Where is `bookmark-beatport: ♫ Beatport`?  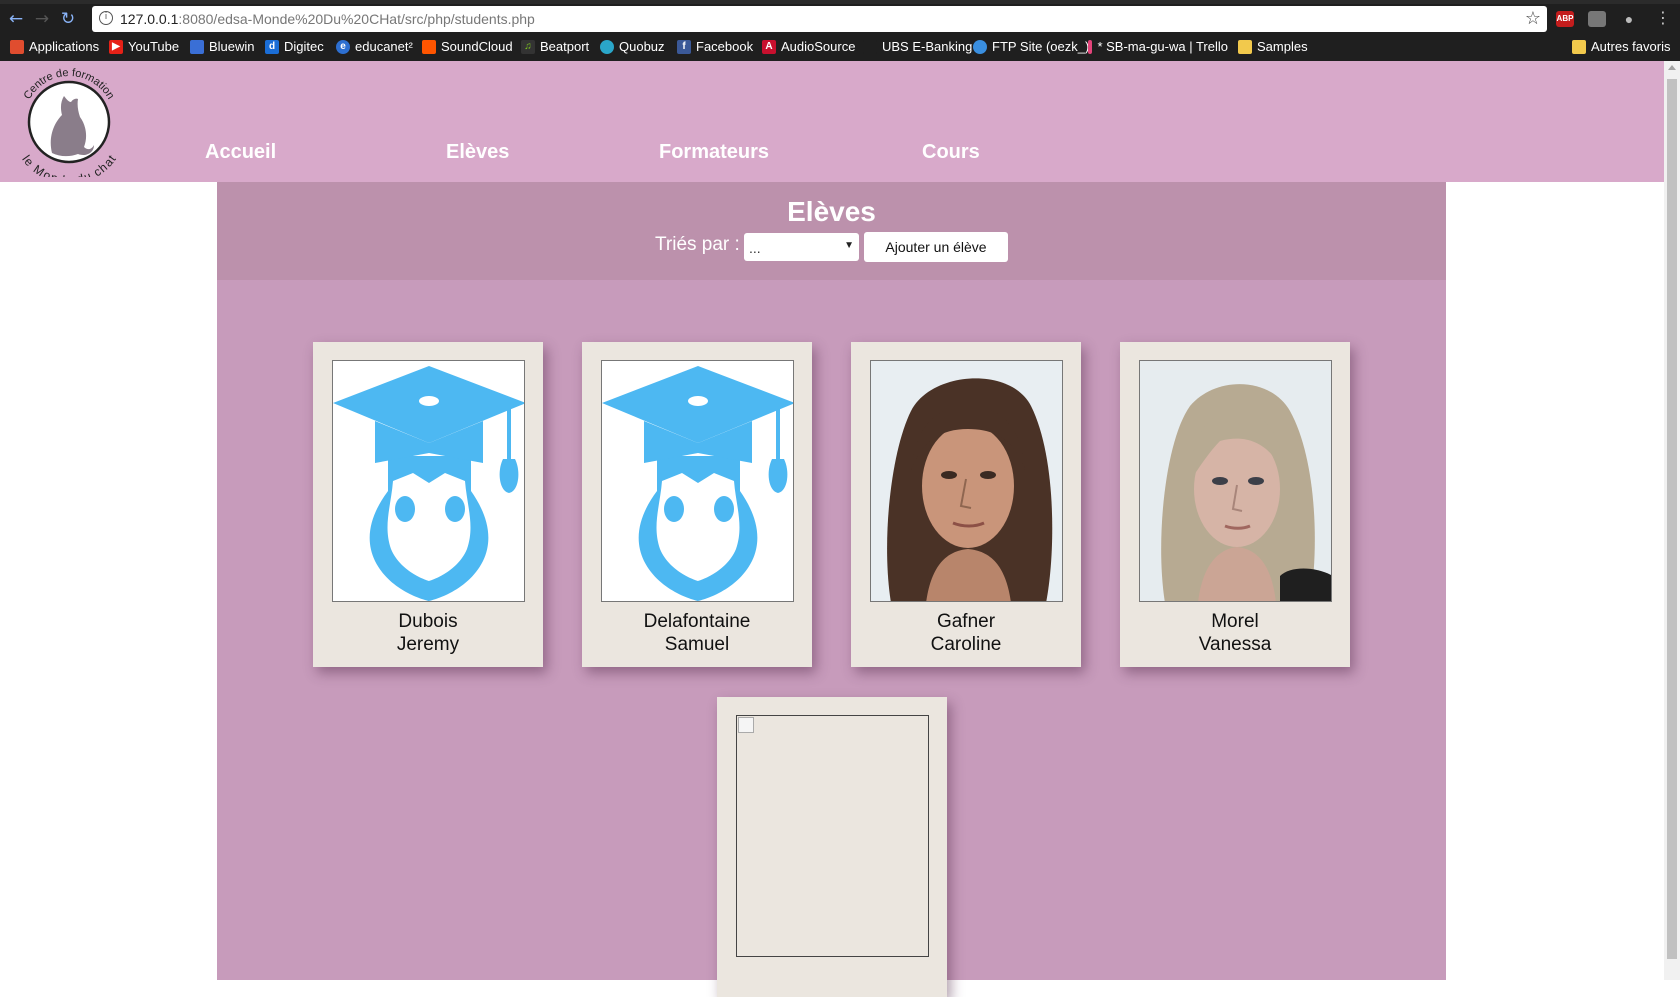
bookmark-beatport: ♫ Beatport is located at coordinates (555, 46).